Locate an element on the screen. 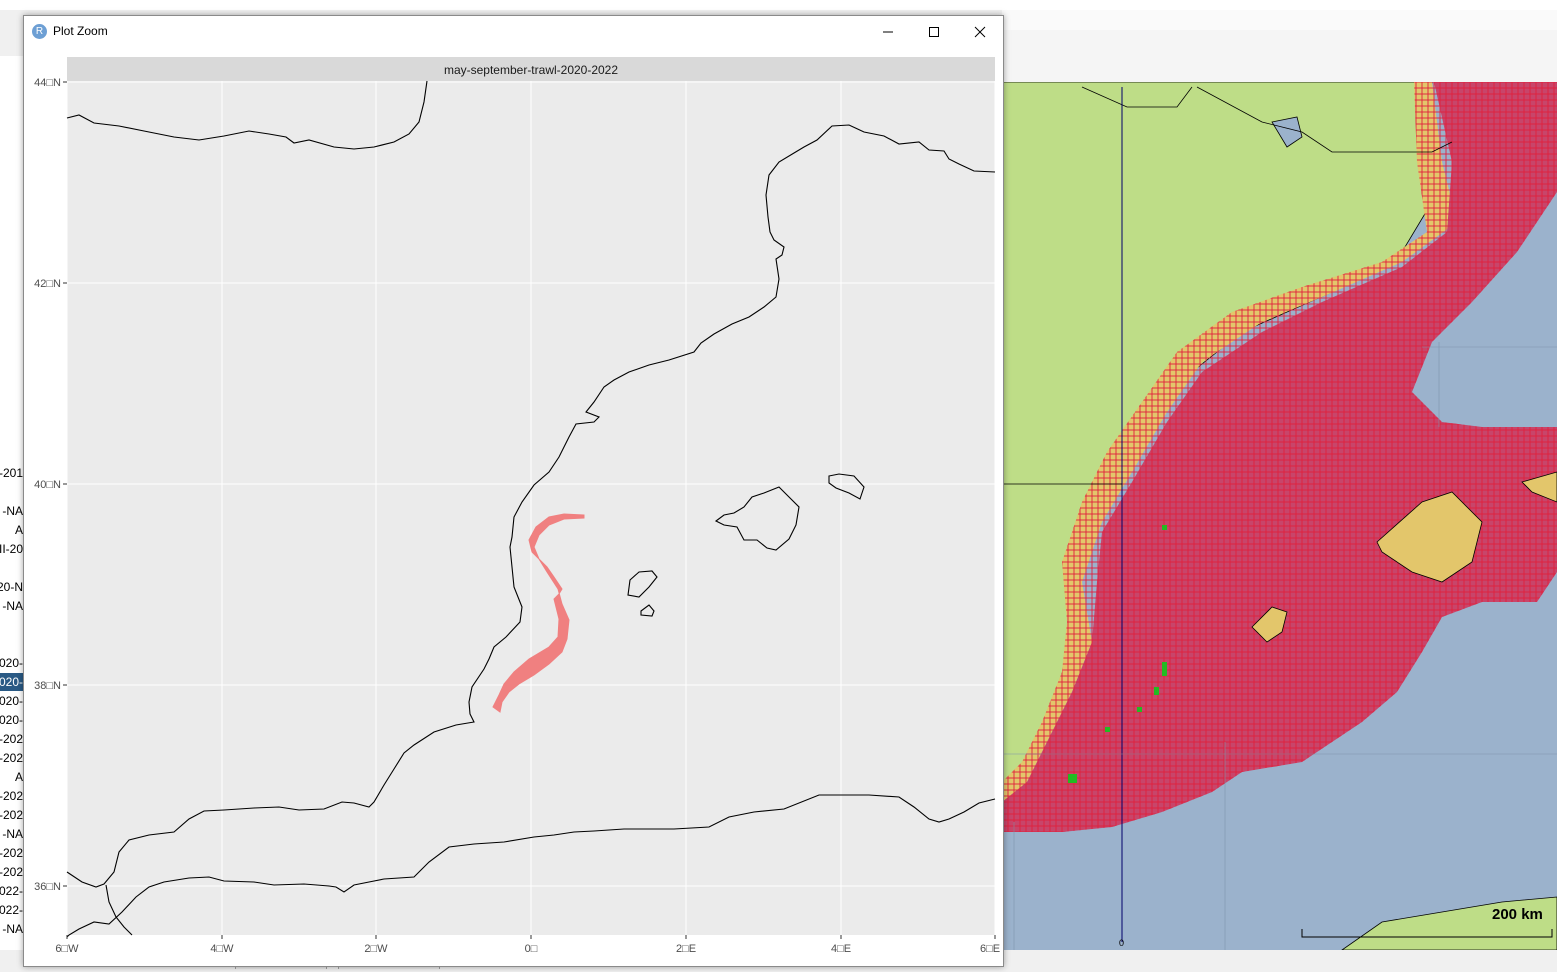 The height and width of the screenshot is (972, 1557). r-logo-icon: R is located at coordinates (39, 31).